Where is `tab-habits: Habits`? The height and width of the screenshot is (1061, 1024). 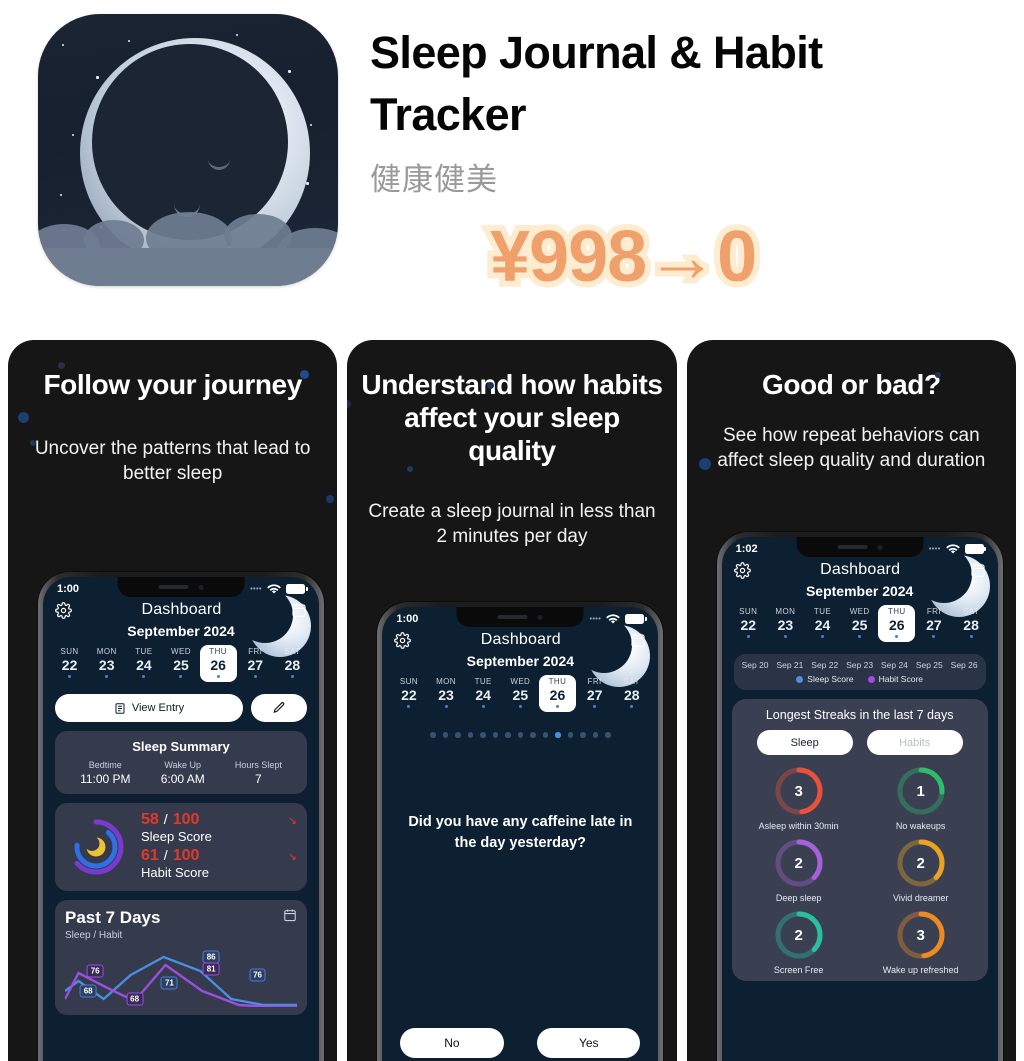 tab-habits: Habits is located at coordinates (914, 742).